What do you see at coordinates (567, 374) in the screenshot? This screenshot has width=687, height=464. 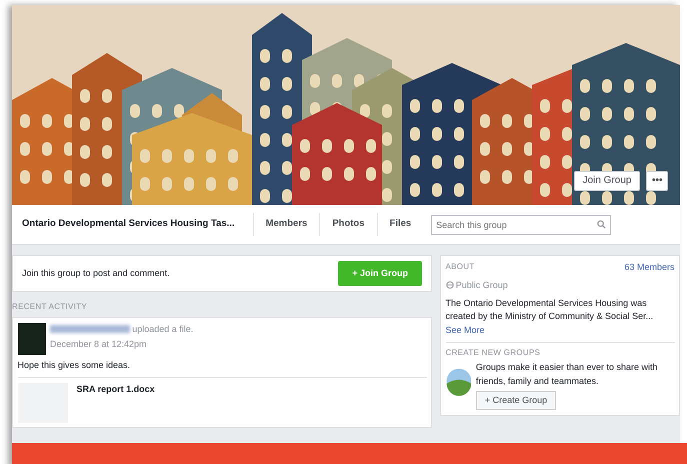 I see `create-groups-text: Groups make it easier than ever to share with friends, family and teammates.` at bounding box center [567, 374].